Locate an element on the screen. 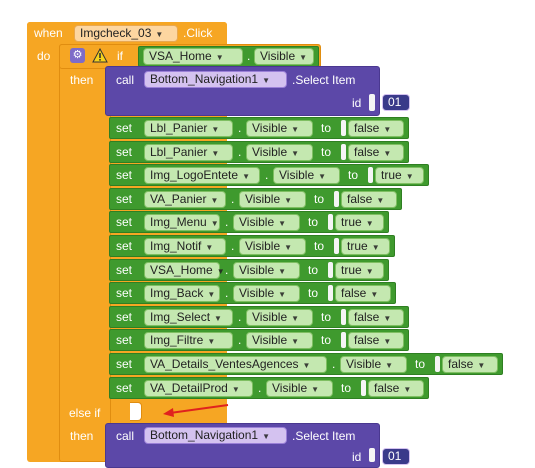 This screenshot has height=468, width=535. set-block: set Img_LogoEntete ▼. Visible ▼ to true ▼ is located at coordinates (269, 175).